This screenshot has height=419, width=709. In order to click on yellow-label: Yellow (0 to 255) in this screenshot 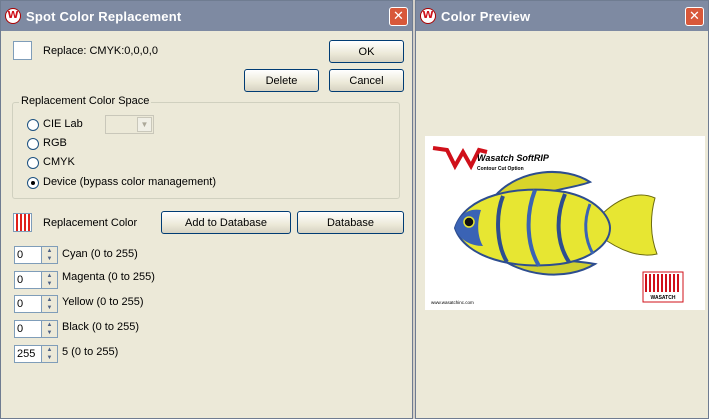, I will do `click(103, 302)`.